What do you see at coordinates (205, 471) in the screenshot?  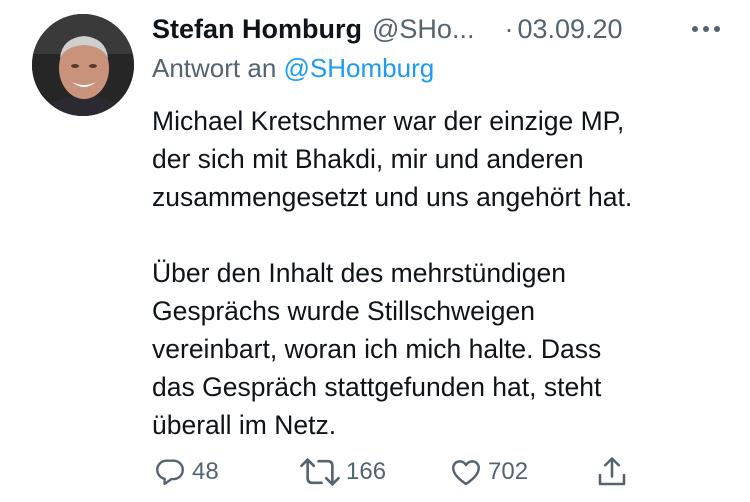 I see `reply-count: 48` at bounding box center [205, 471].